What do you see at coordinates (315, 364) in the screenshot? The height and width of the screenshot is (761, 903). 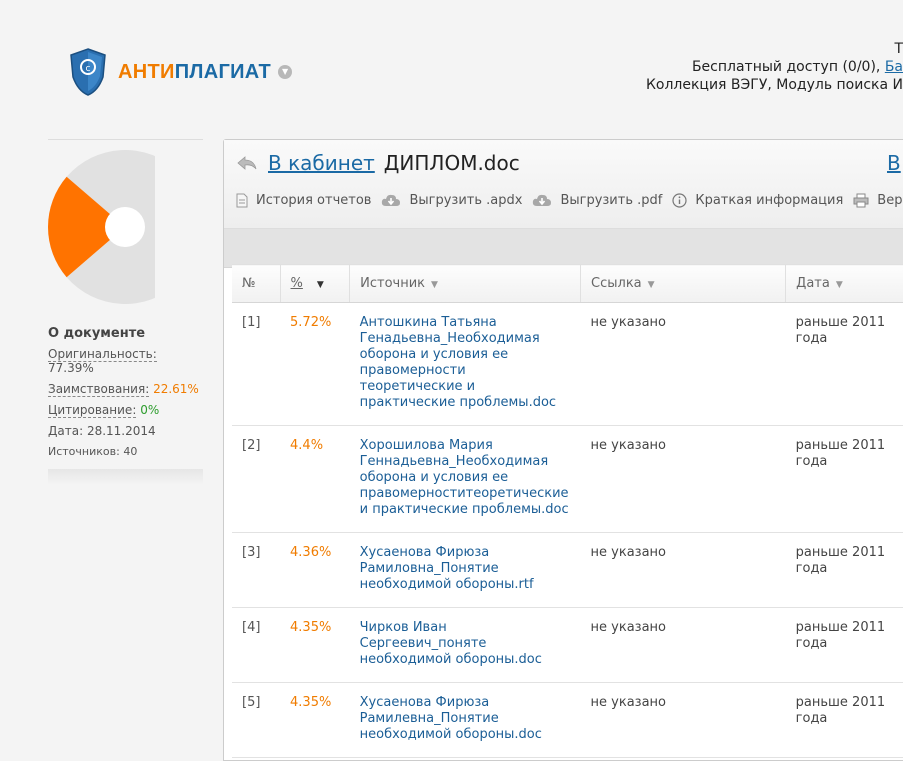 I see `row-percent: 5.72%` at bounding box center [315, 364].